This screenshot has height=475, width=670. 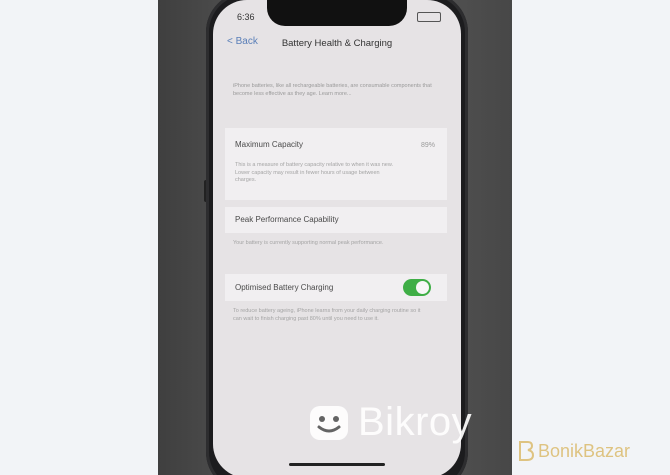 What do you see at coordinates (337, 13) in the screenshot?
I see `notch` at bounding box center [337, 13].